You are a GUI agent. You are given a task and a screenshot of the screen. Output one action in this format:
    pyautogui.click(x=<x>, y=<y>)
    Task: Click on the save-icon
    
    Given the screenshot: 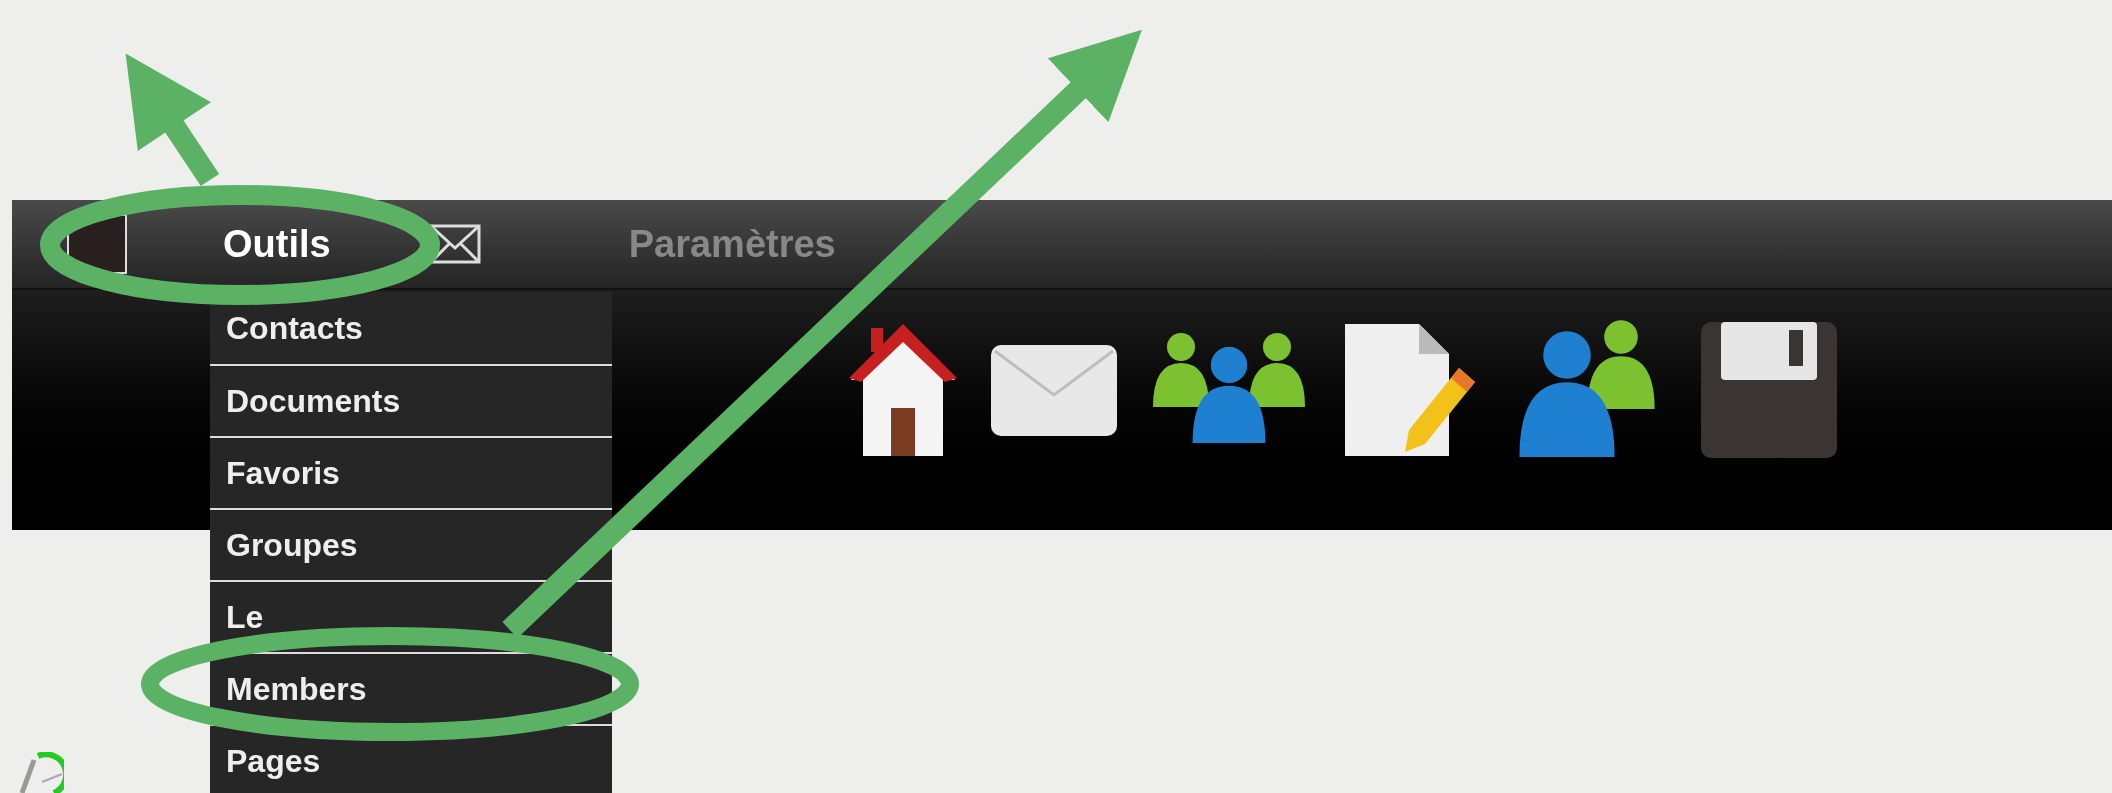 What is the action you would take?
    pyautogui.click(x=1769, y=390)
    